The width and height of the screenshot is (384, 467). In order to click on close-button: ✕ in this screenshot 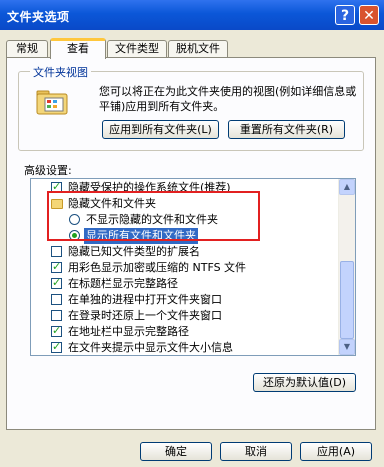, I will do `click(369, 15)`.